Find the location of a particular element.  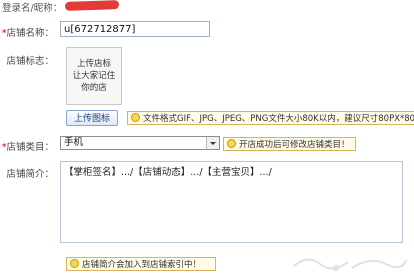

logo-upload-area: 上传店标 让大家记住 你的店 is located at coordinates (94, 76).